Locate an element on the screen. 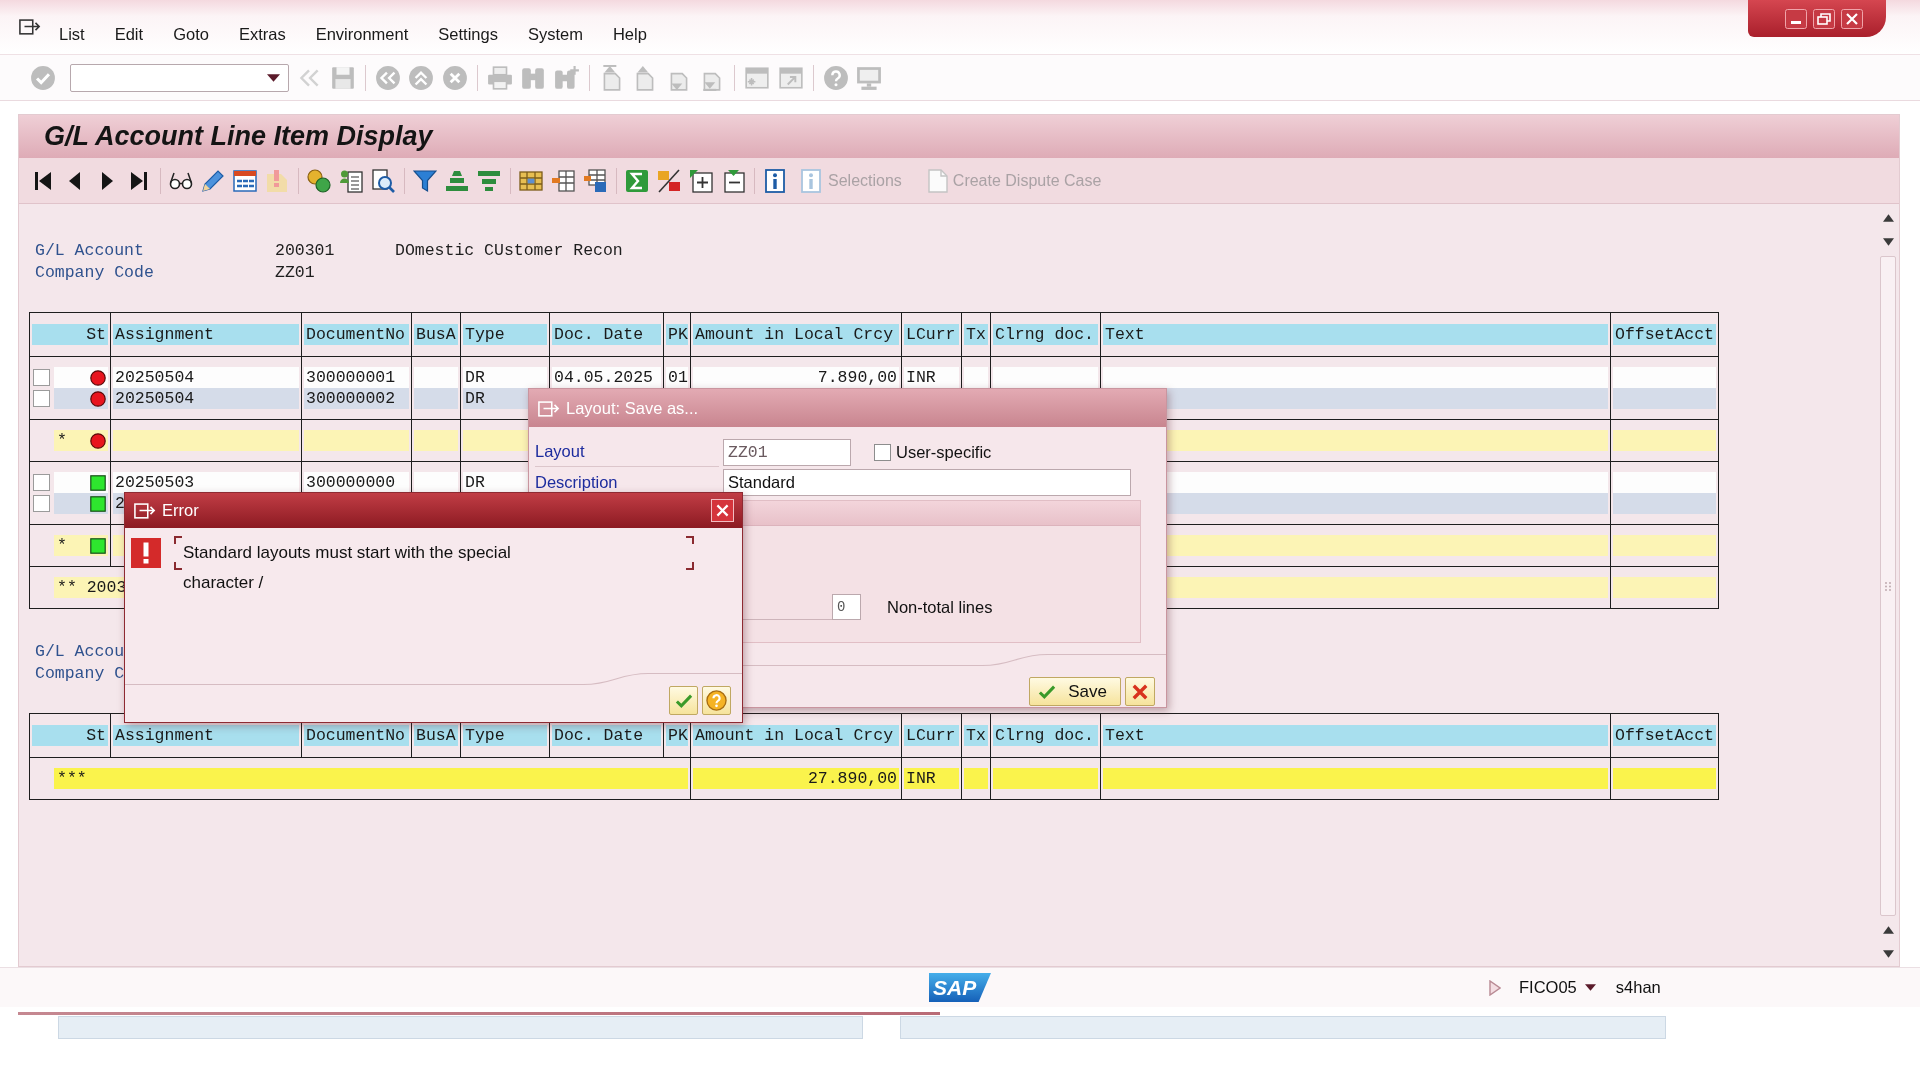  field-value: ZZ01 is located at coordinates (295, 273).